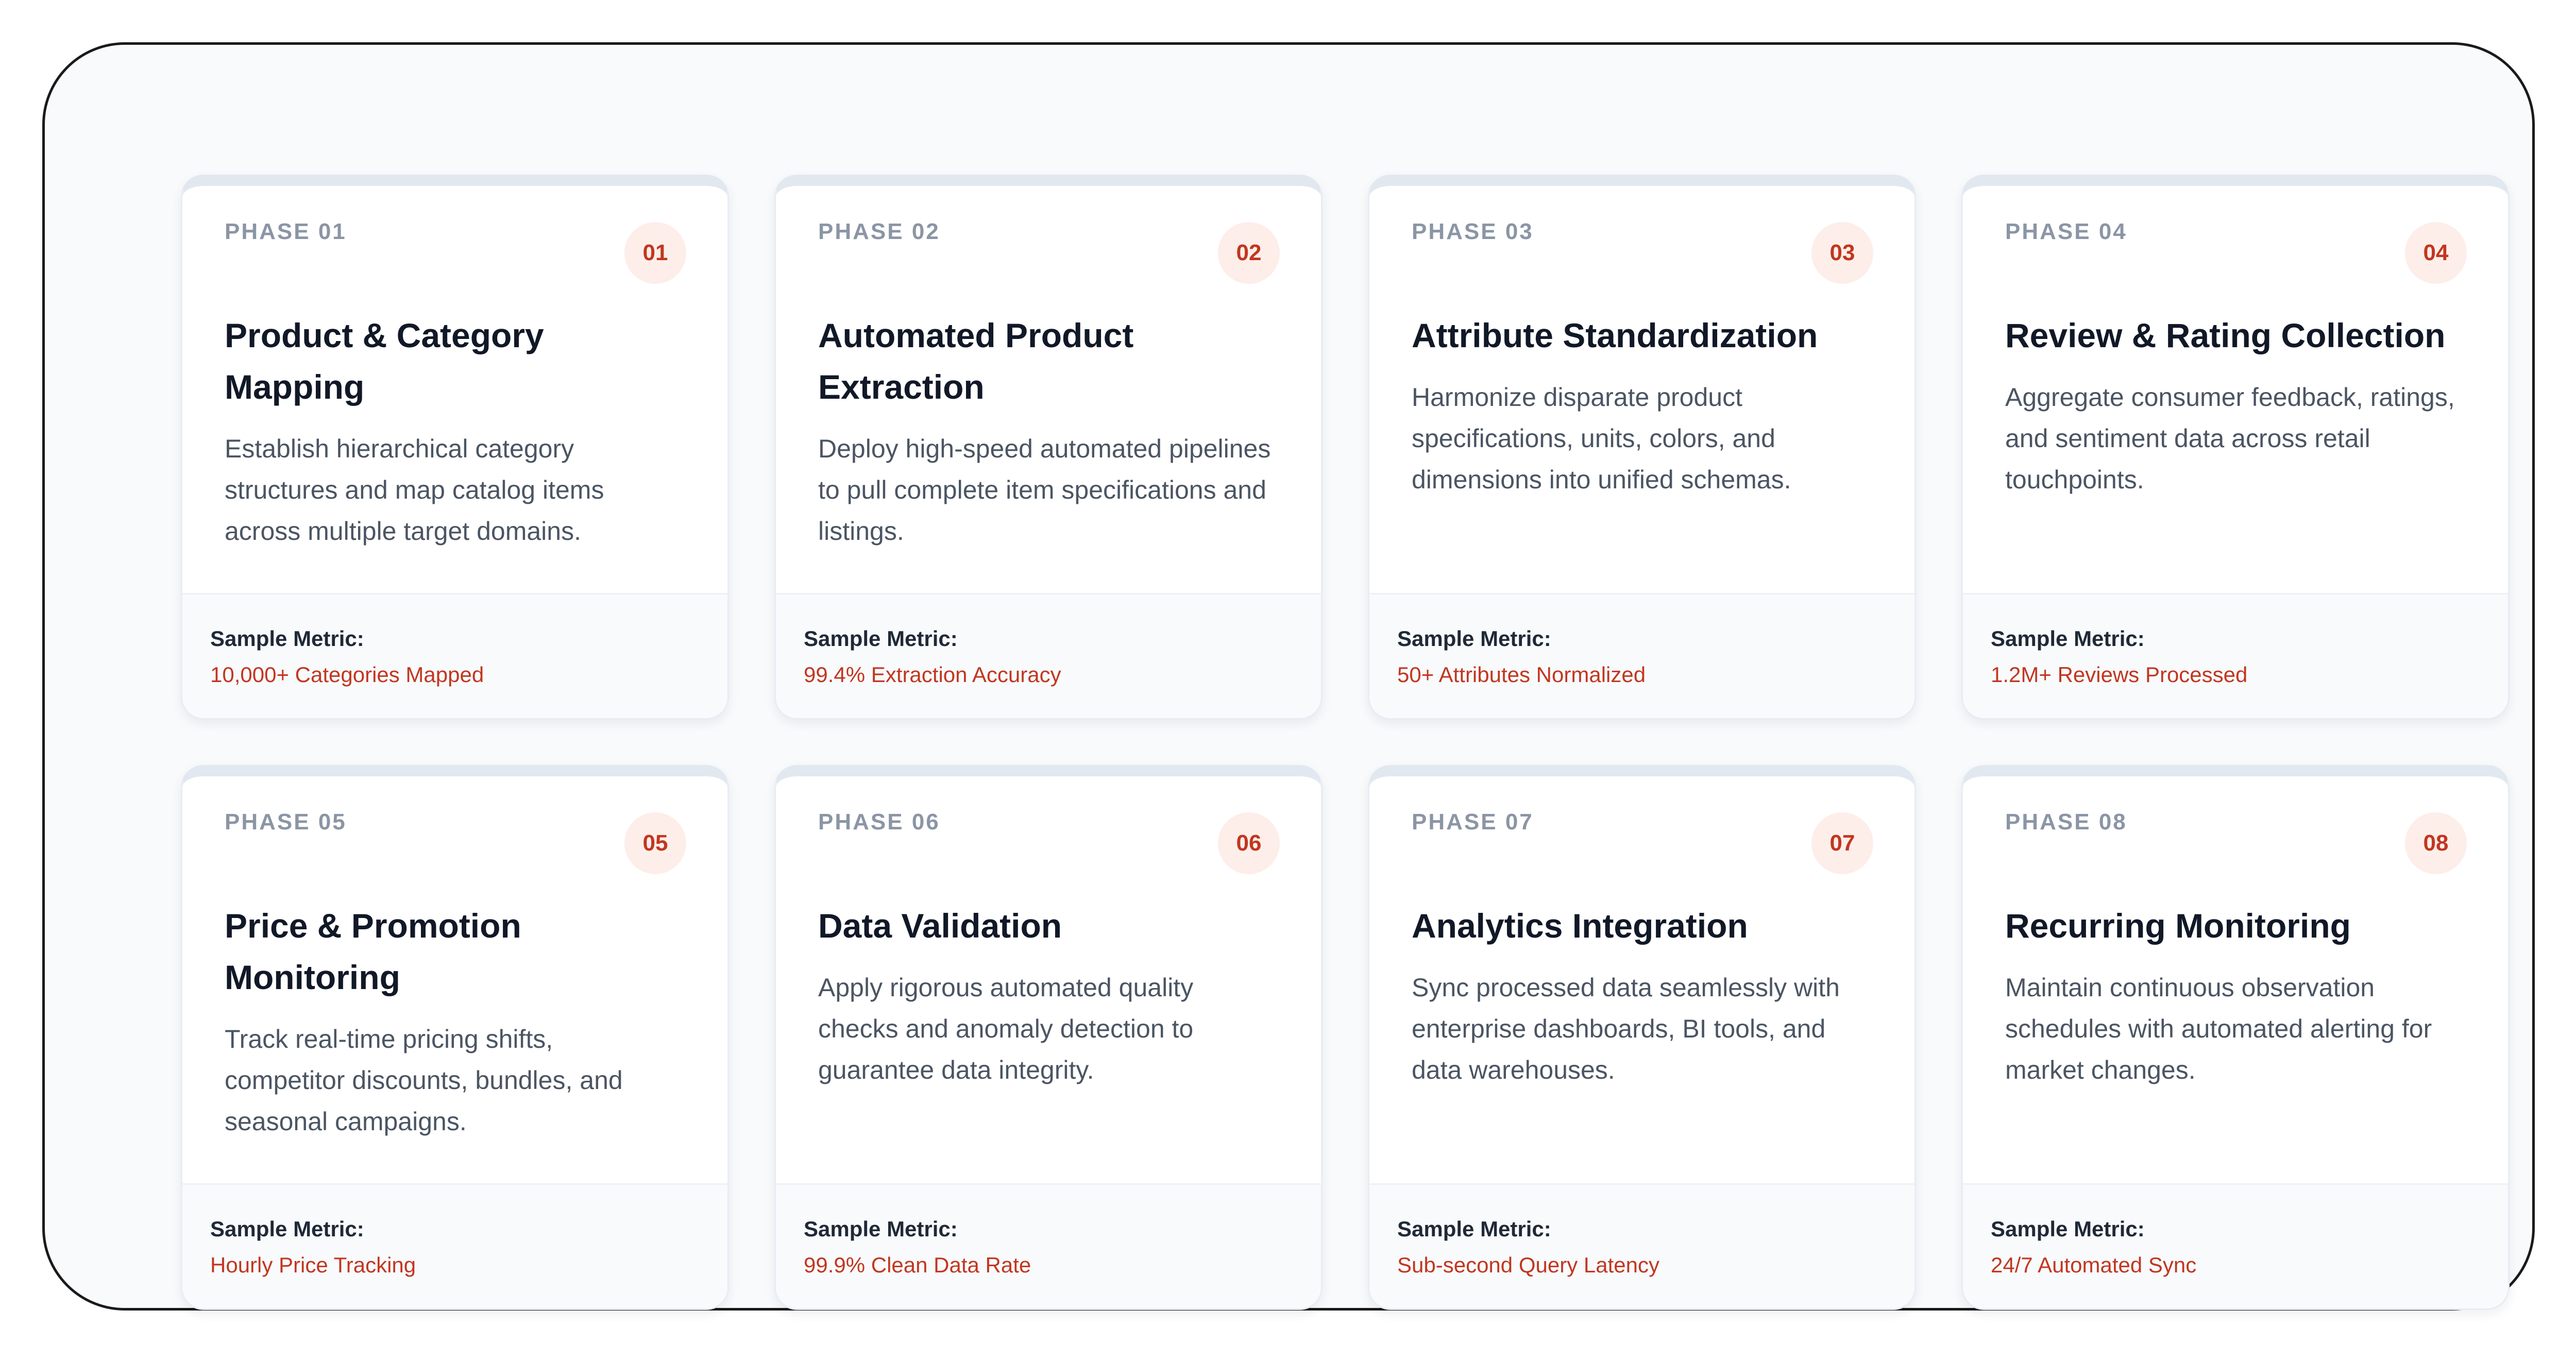 The width and height of the screenshot is (2576, 1361). I want to click on phase-number-badge: 08, so click(2436, 843).